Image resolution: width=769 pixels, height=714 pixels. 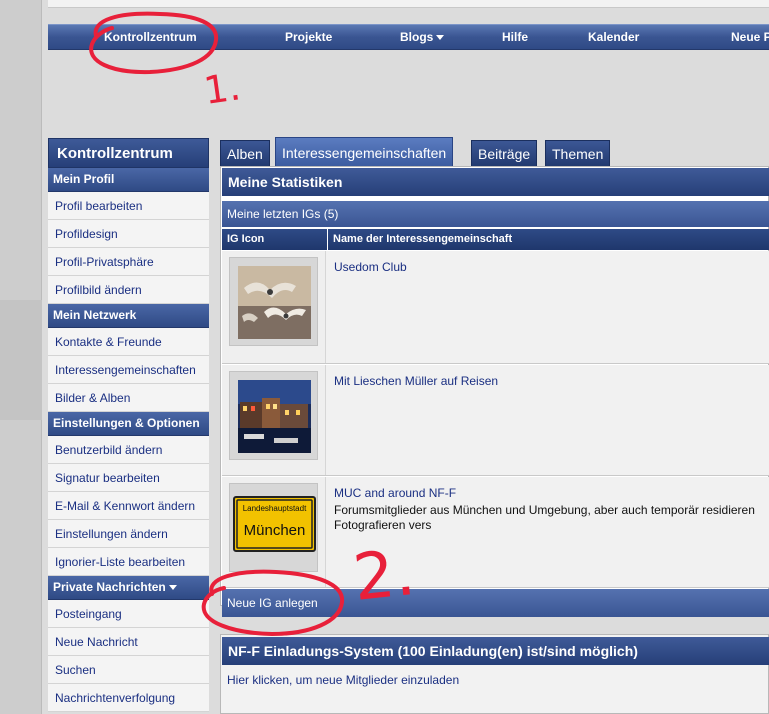 I want to click on sidebar-section-private-nachrichten: Private Nachrichten, so click(x=128, y=588).